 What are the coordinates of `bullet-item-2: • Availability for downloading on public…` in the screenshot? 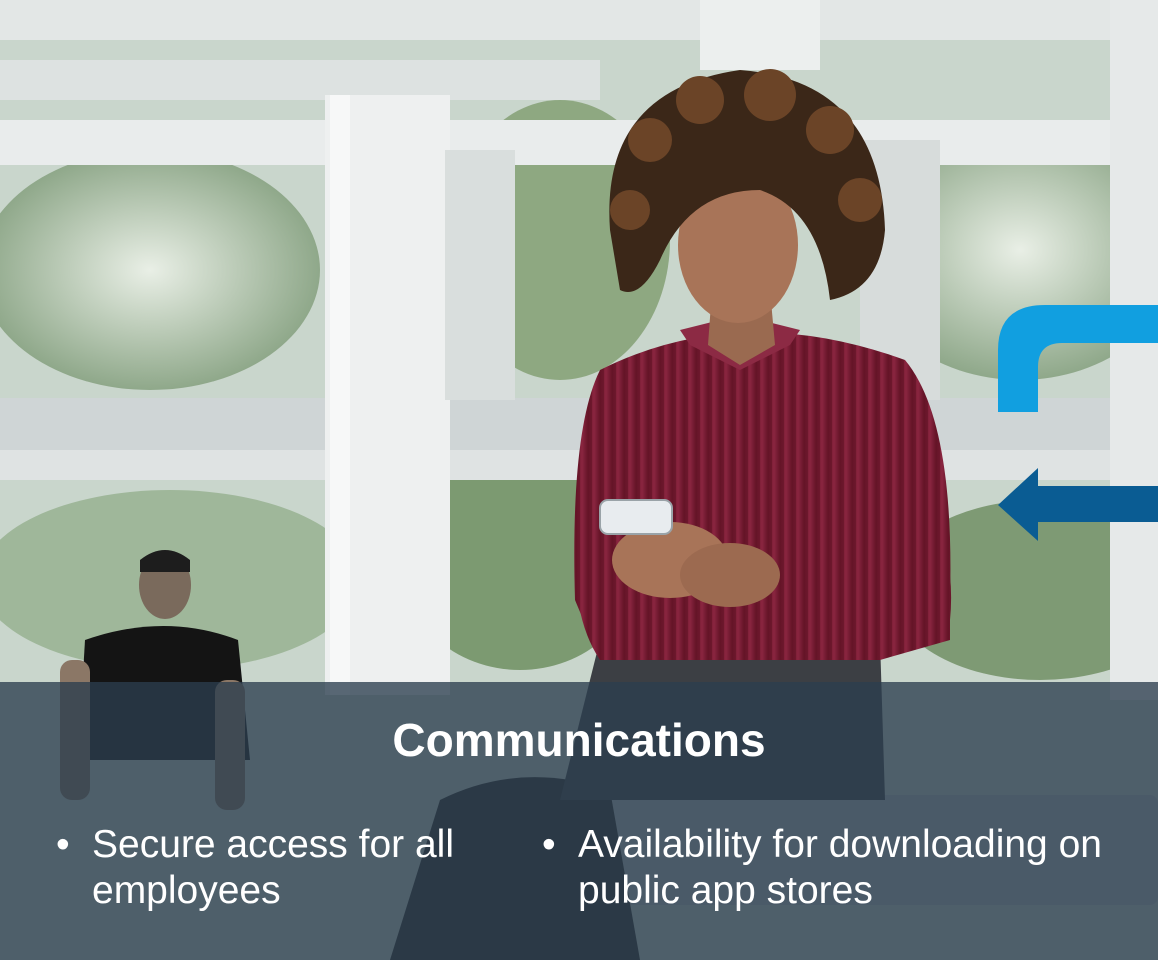 It's located at (840, 868).